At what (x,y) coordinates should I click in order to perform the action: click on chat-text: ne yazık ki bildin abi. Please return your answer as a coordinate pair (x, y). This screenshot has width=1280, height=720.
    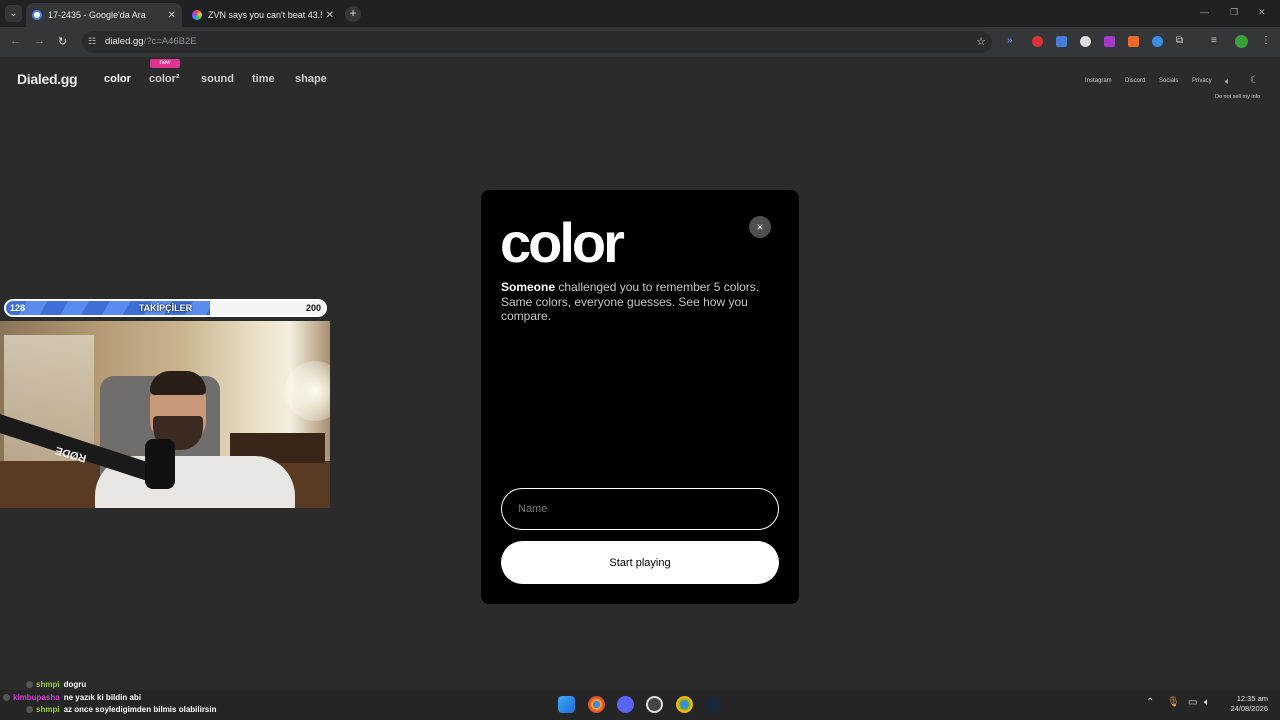
    Looking at the image, I should click on (102, 697).